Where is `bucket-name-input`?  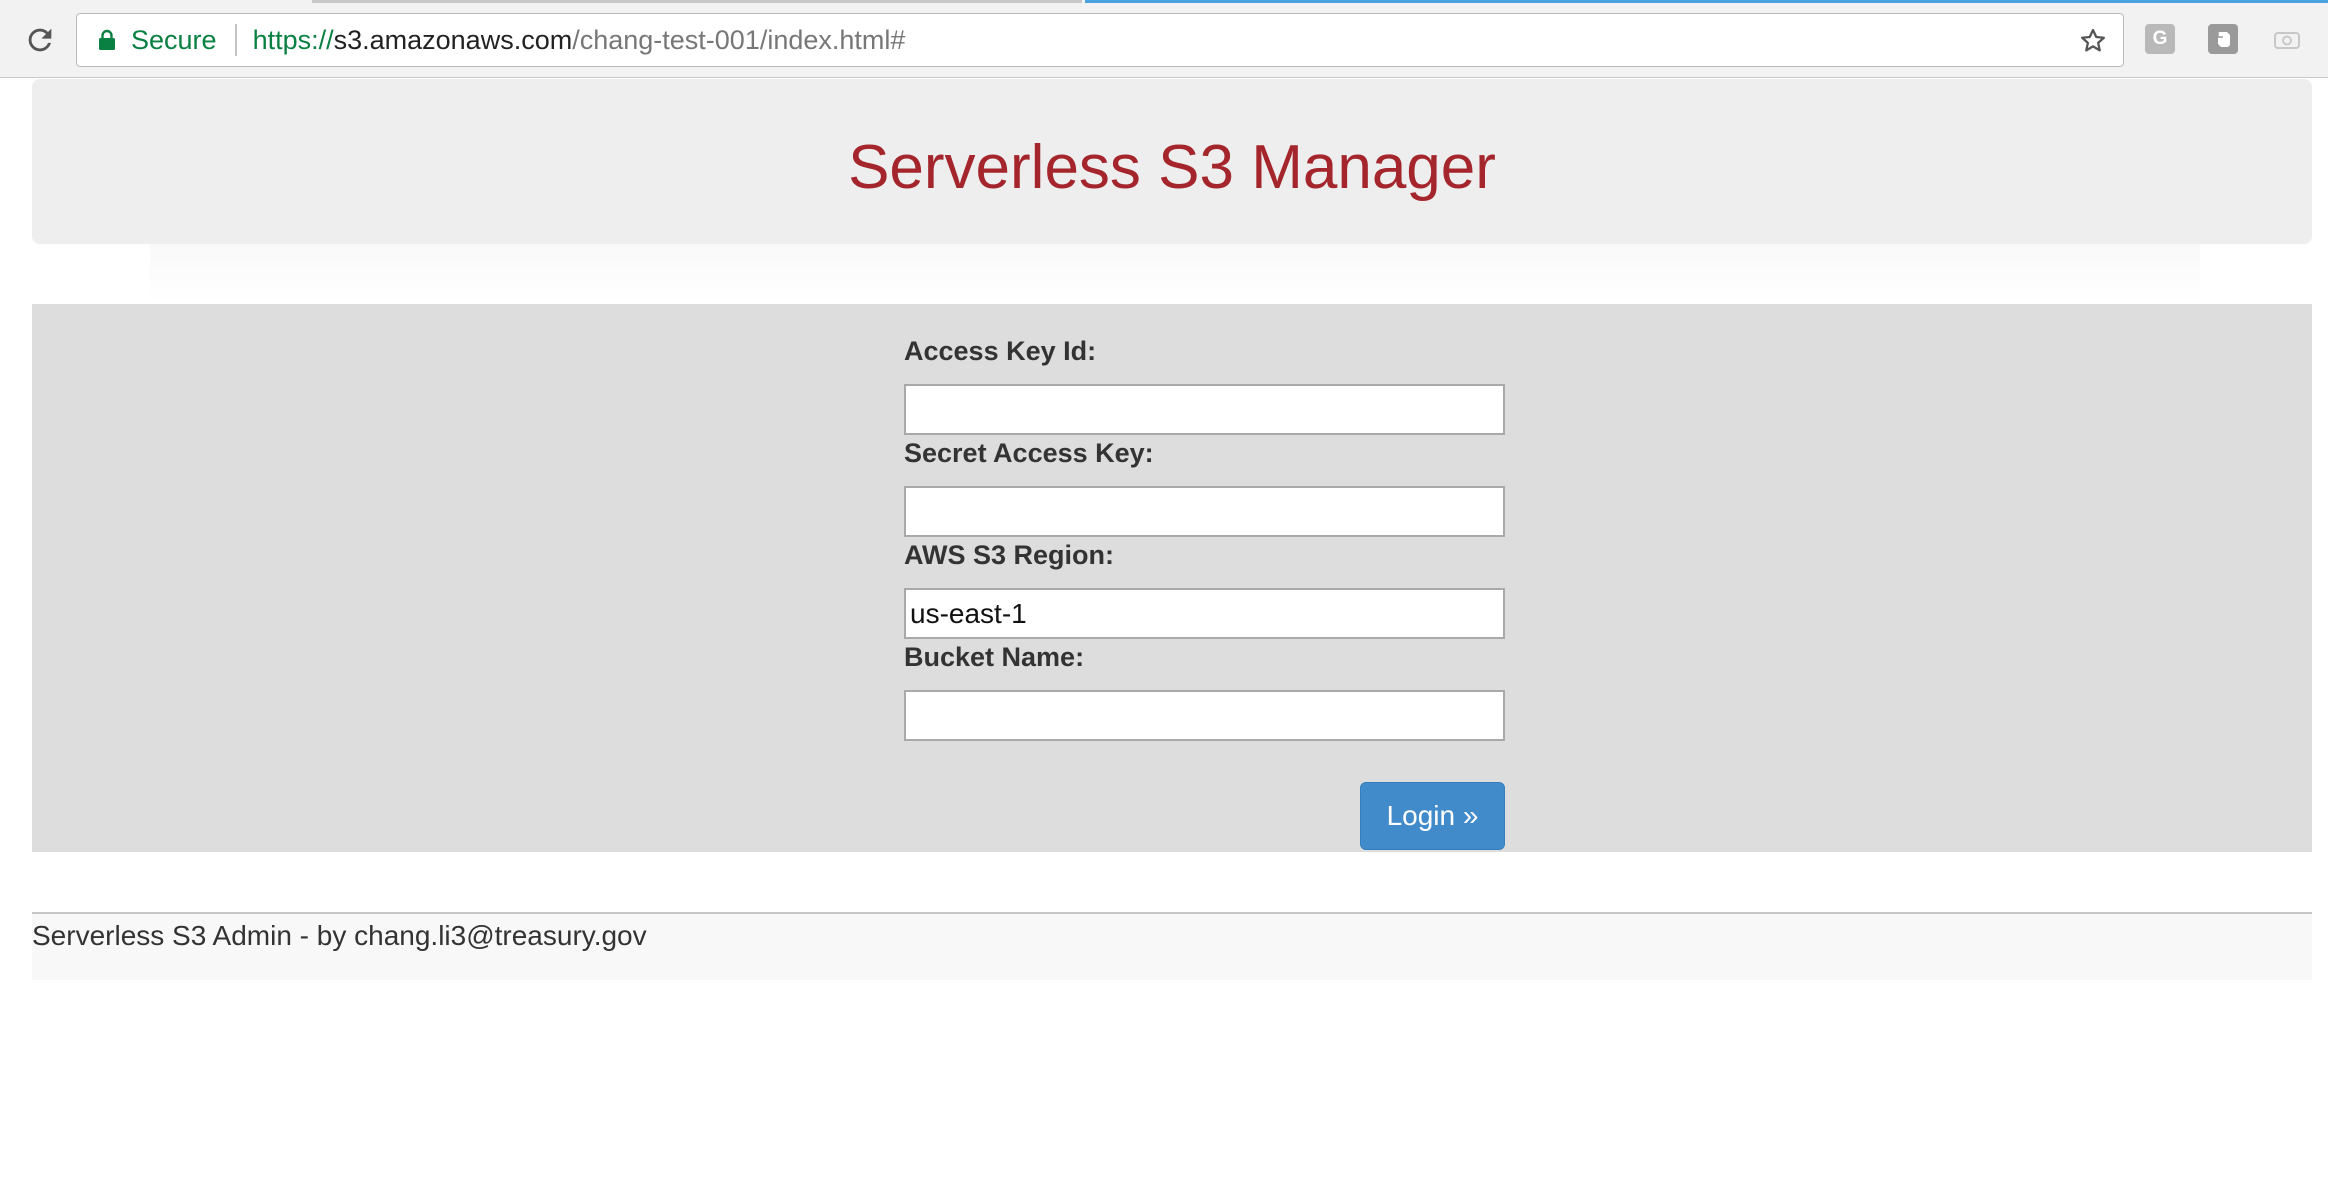 bucket-name-input is located at coordinates (1204, 715).